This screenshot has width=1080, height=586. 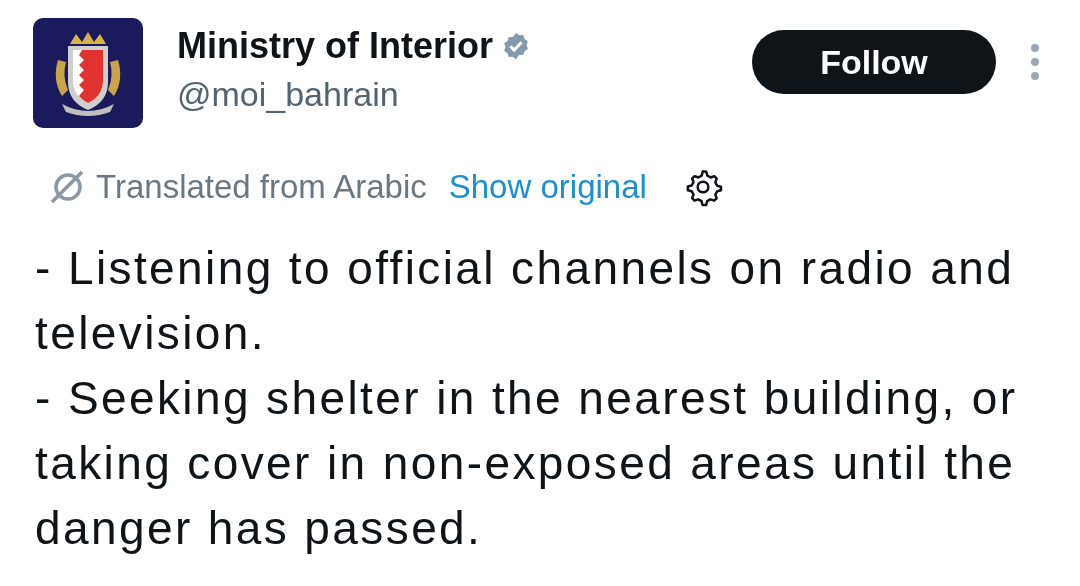 I want to click on follow-button: Follow, so click(x=874, y=62).